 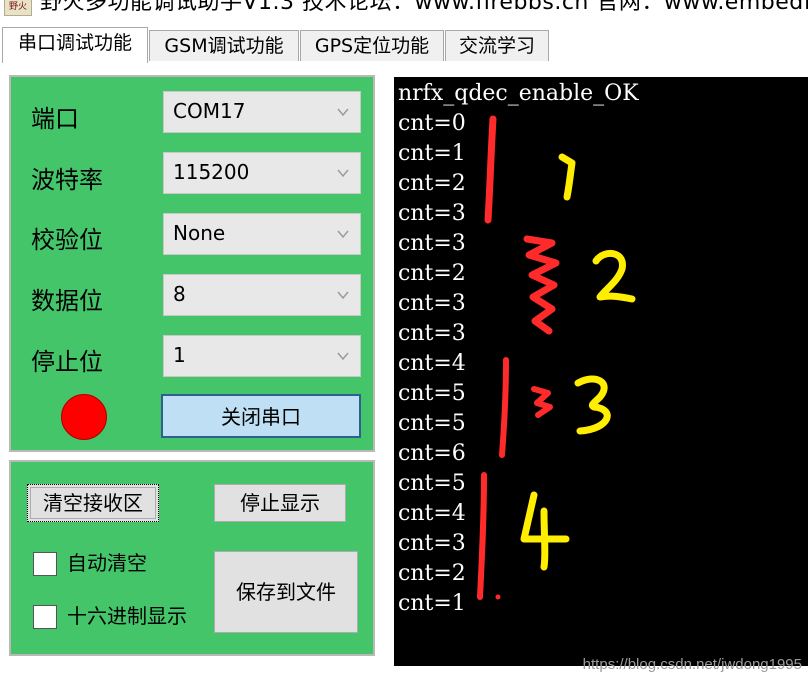 What do you see at coordinates (261, 416) in the screenshot?
I see `close-port-button: 关闭串口` at bounding box center [261, 416].